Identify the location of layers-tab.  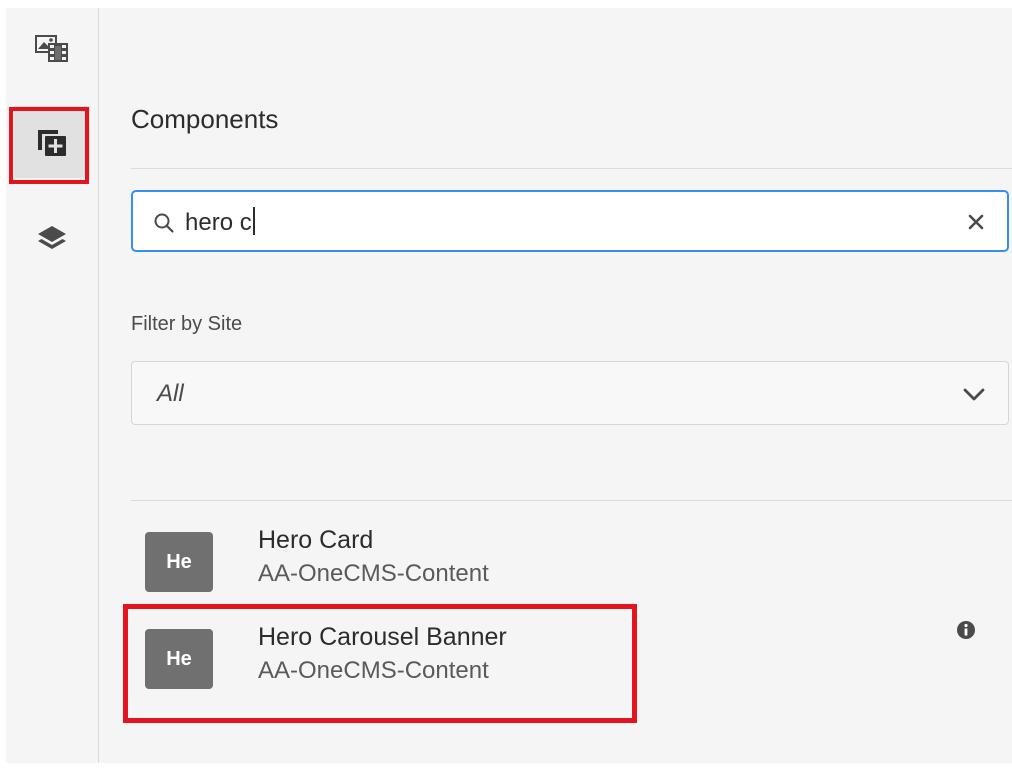
(52, 240).